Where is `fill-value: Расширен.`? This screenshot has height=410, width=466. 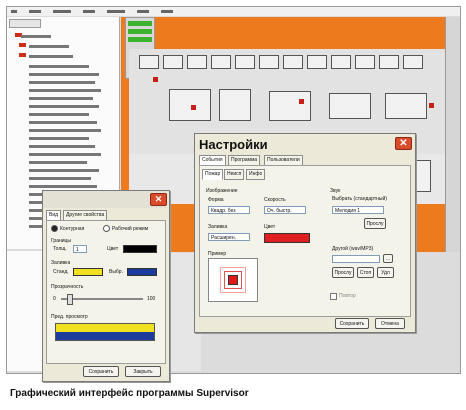 fill-value: Расширен. is located at coordinates (223, 238).